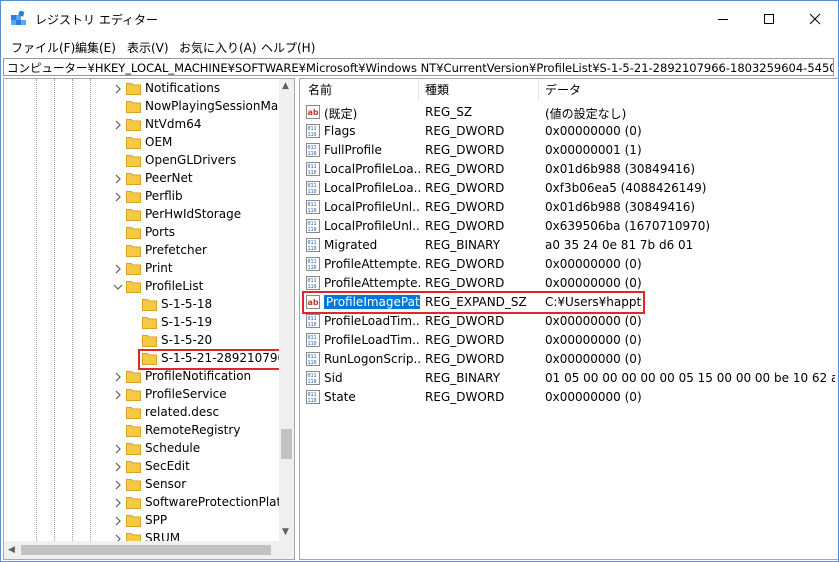  I want to click on tree-item-label: SecEdit, so click(167, 466).